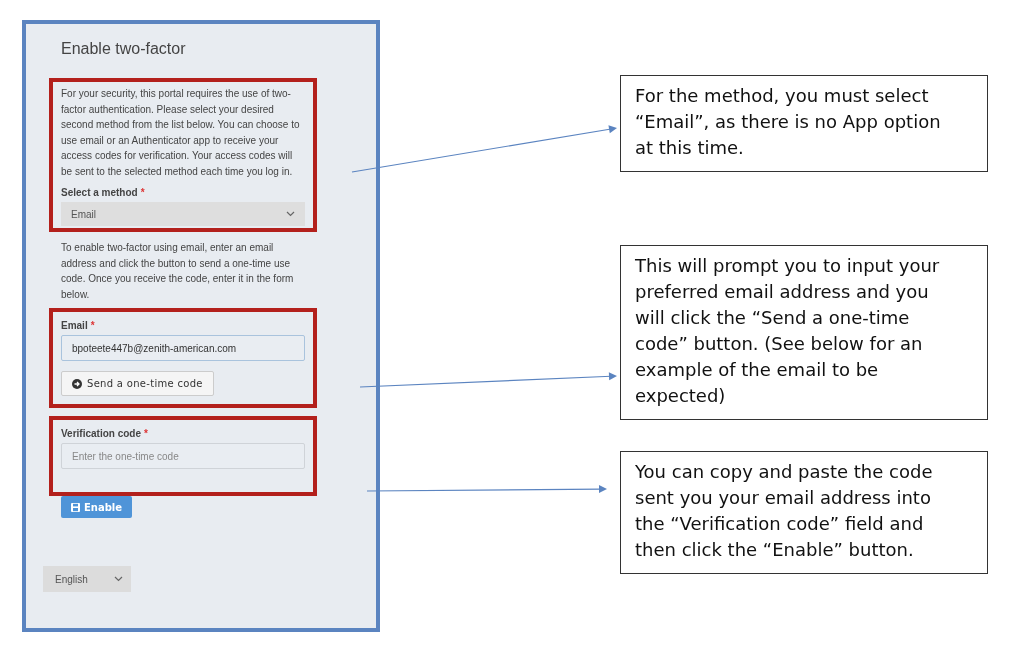  Describe the element at coordinates (804, 512) in the screenshot. I see `callout-note: You can copy and paste the code sent you your email address into the “Verification code” field and then click the “Enable” button.` at that location.